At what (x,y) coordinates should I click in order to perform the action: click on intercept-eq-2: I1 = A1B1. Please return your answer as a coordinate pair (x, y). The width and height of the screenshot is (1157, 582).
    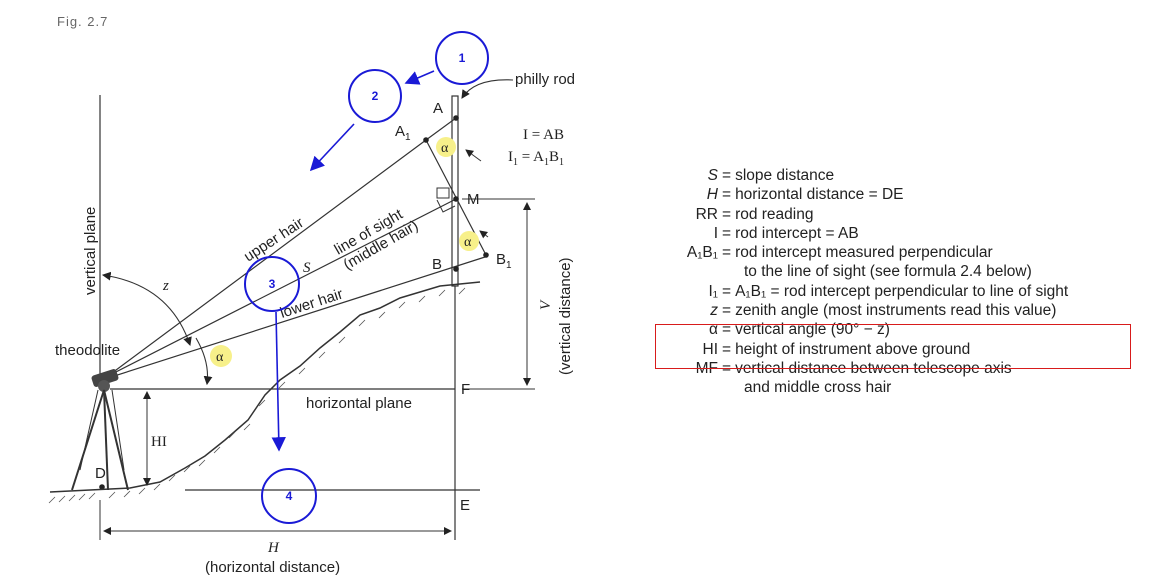
    Looking at the image, I should click on (536, 158).